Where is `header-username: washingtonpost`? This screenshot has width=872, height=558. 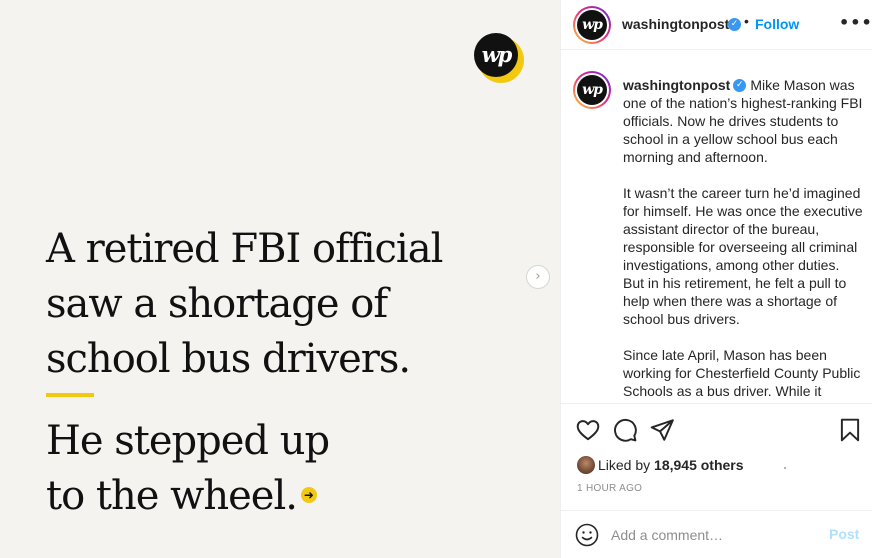 header-username: washingtonpost is located at coordinates (675, 24).